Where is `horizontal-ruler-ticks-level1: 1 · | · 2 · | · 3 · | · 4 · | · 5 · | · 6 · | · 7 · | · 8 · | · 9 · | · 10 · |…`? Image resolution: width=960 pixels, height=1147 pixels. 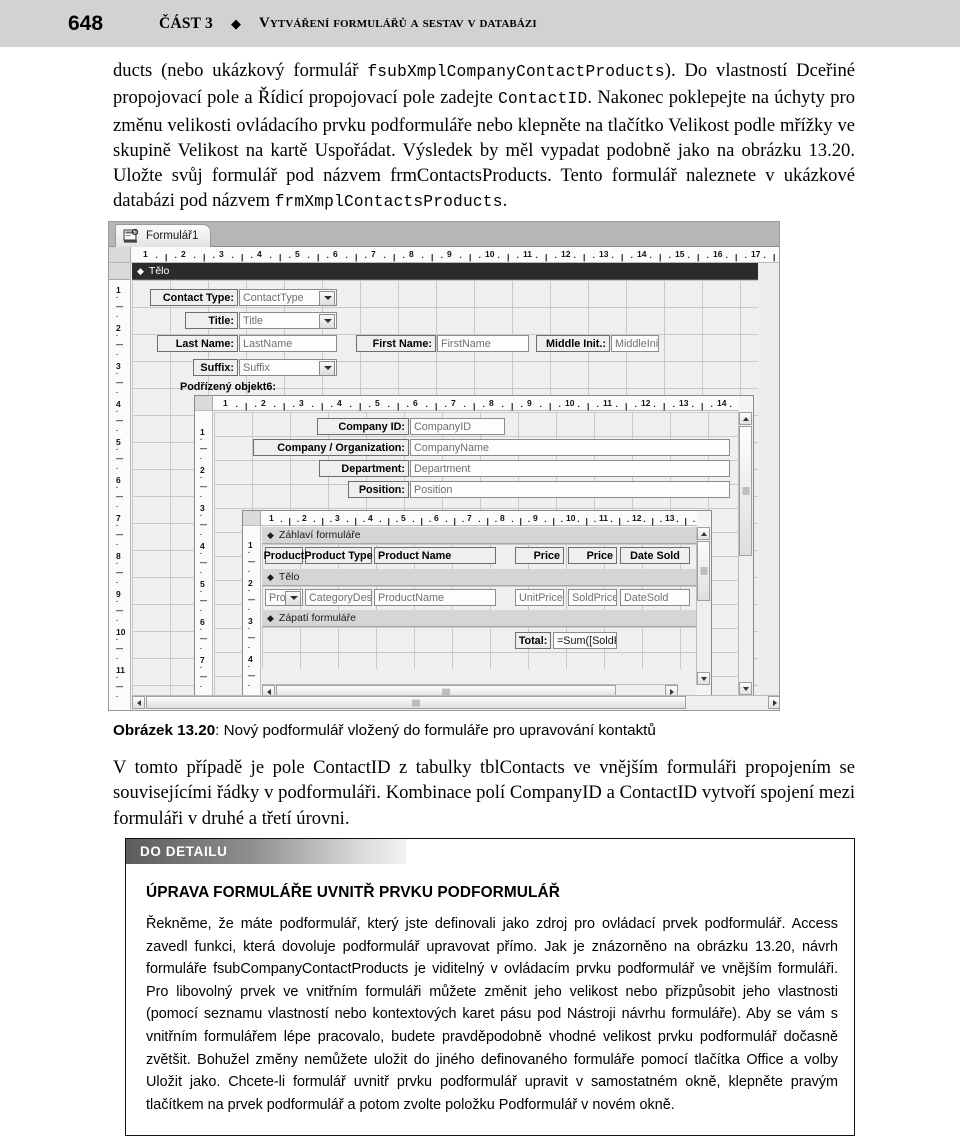
horizontal-ruler-ticks-level1: 1 · | · 2 · | · 3 · | · 4 · | · 5 · | · 6 · | · 7 · | · 8 · | · 9 · | · 10 · |… is located at coordinates (455, 254).